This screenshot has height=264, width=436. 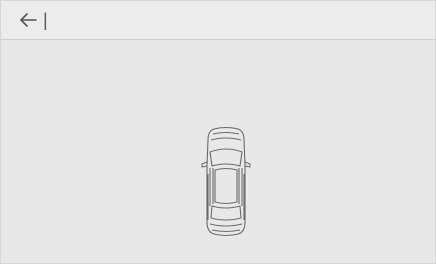 I want to click on page-title: |, so click(x=45, y=20).